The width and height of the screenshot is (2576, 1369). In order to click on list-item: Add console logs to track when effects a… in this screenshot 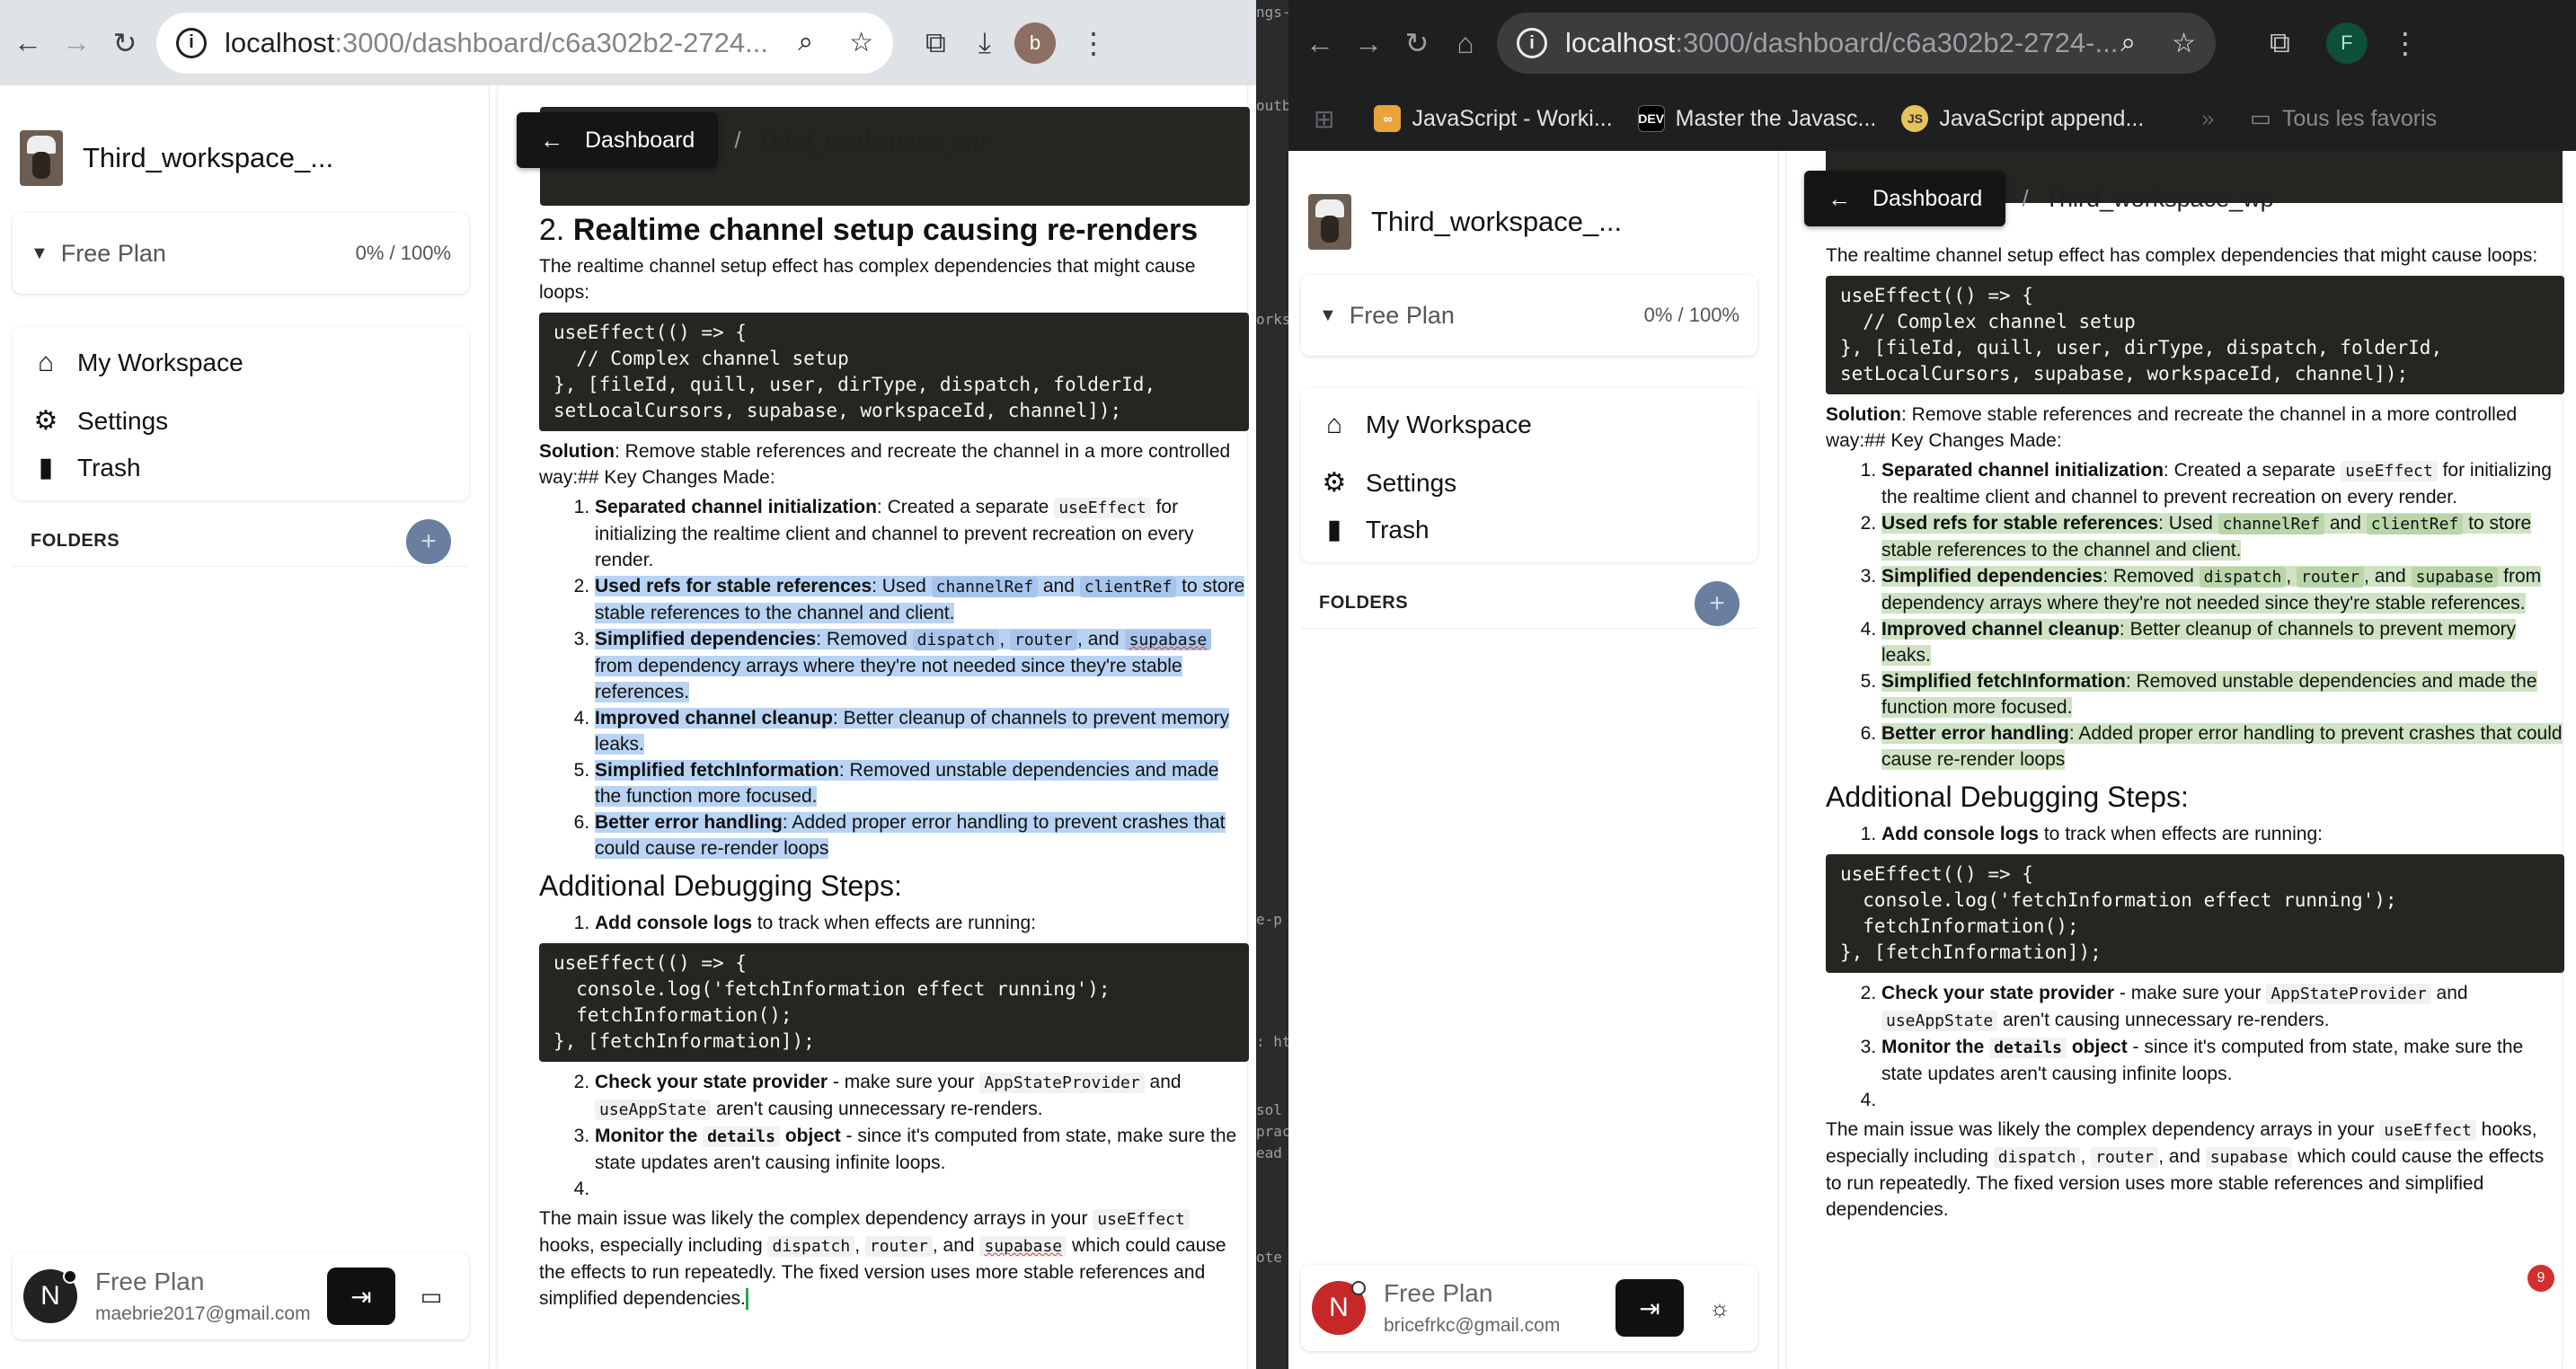, I will do `click(2222, 834)`.